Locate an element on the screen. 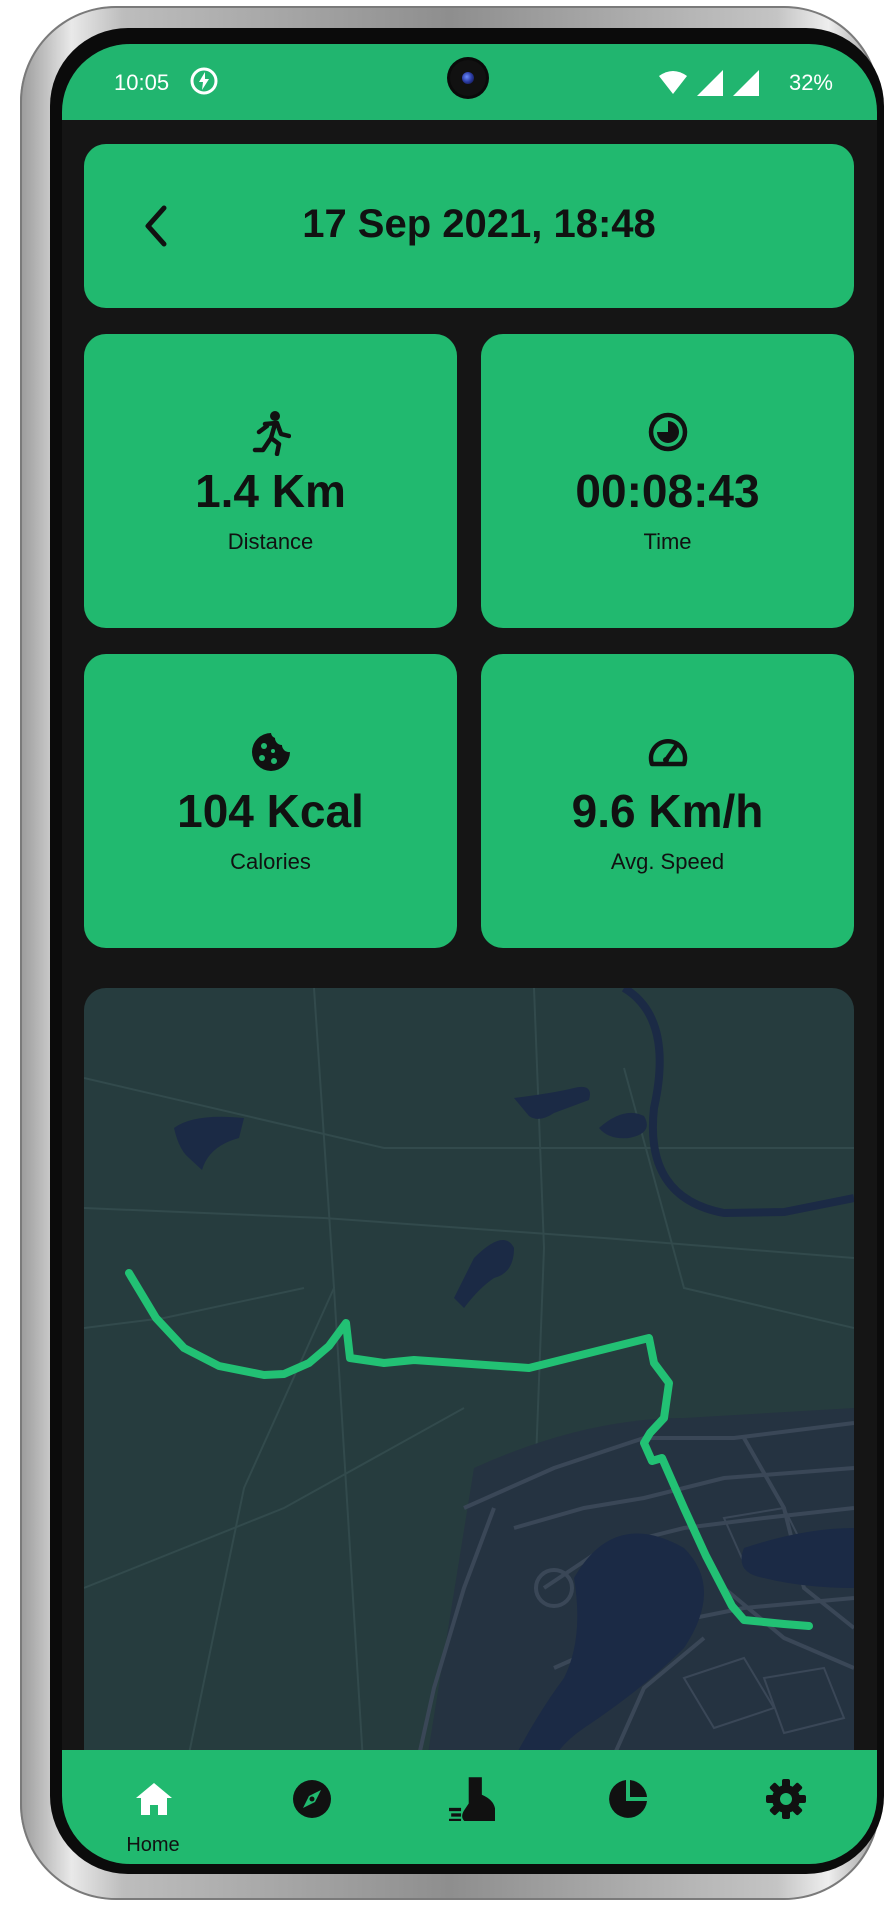 This screenshot has height=1906, width=885. speed-label: Avg. Speed is located at coordinates (667, 861).